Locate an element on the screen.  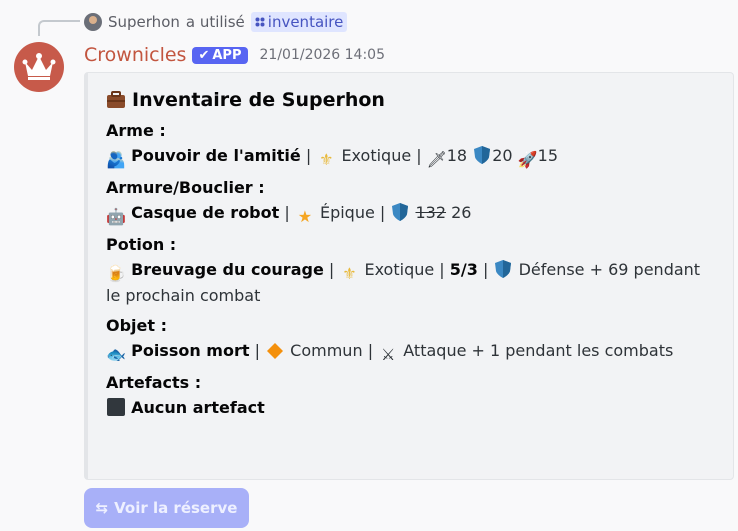
old-defense-value: 132 is located at coordinates (431, 212).